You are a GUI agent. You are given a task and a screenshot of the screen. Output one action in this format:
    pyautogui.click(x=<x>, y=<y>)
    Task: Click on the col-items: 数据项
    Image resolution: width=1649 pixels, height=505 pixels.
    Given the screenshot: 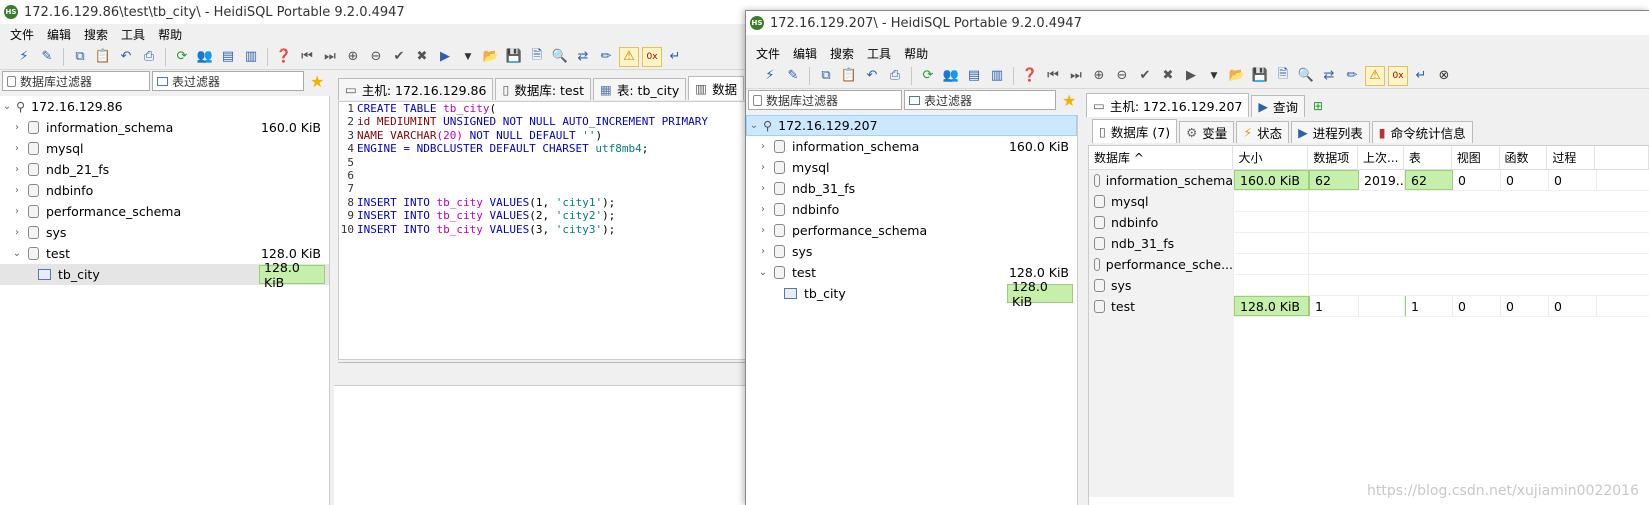 What is the action you would take?
    pyautogui.click(x=1333, y=157)
    